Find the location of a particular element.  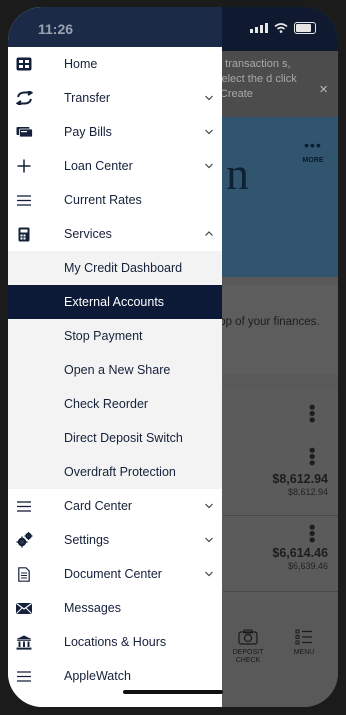

menu-item-label: Loan Center is located at coordinates (98, 166).